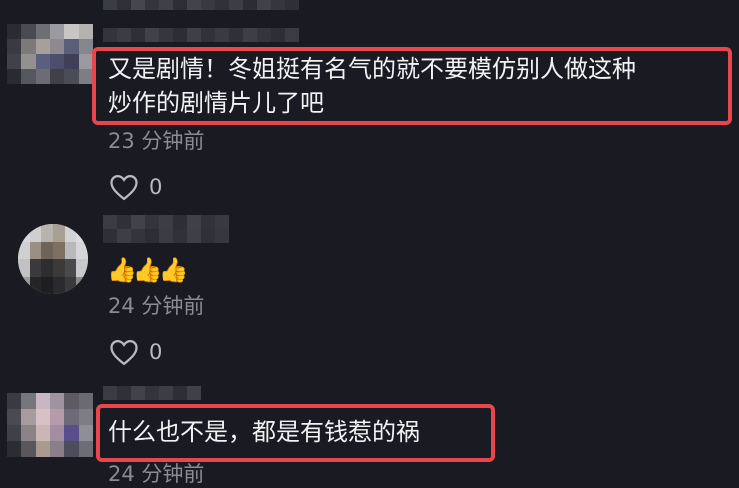 This screenshot has width=739, height=488. What do you see at coordinates (156, 141) in the screenshot?
I see `timestamp: 23 分钟前` at bounding box center [156, 141].